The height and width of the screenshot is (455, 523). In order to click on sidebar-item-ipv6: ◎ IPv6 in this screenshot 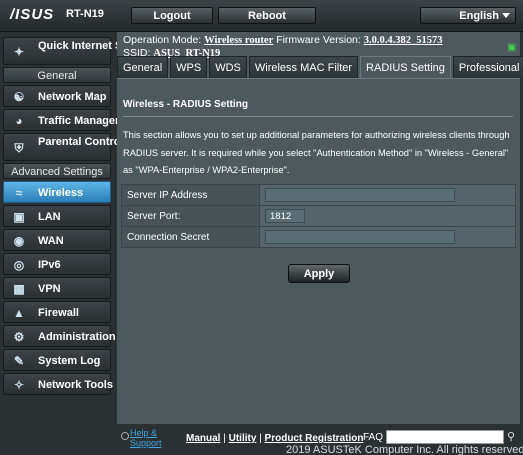, I will do `click(57, 264)`.